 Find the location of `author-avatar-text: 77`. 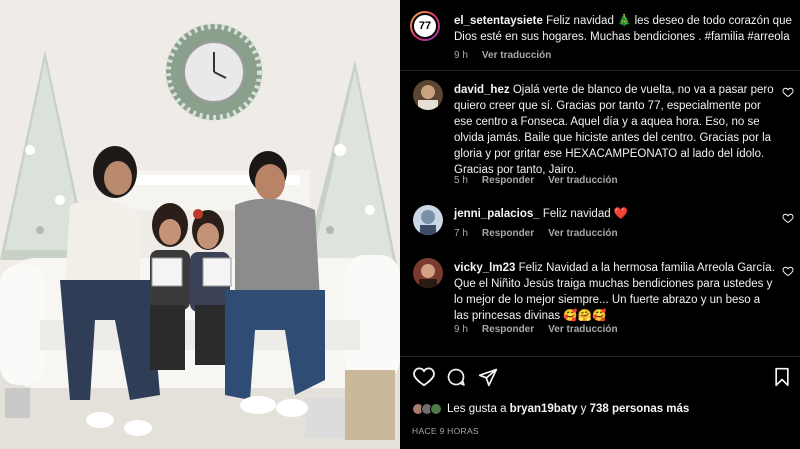

author-avatar-text: 77 is located at coordinates (425, 26).